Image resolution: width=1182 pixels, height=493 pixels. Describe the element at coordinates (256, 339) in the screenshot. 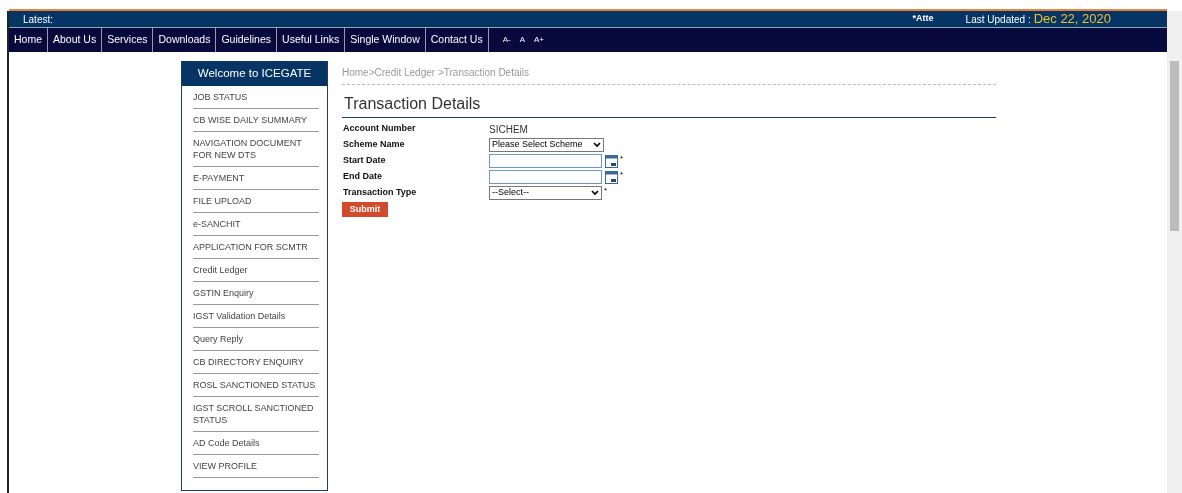

I see `sidebar-link: Query Reply` at that location.